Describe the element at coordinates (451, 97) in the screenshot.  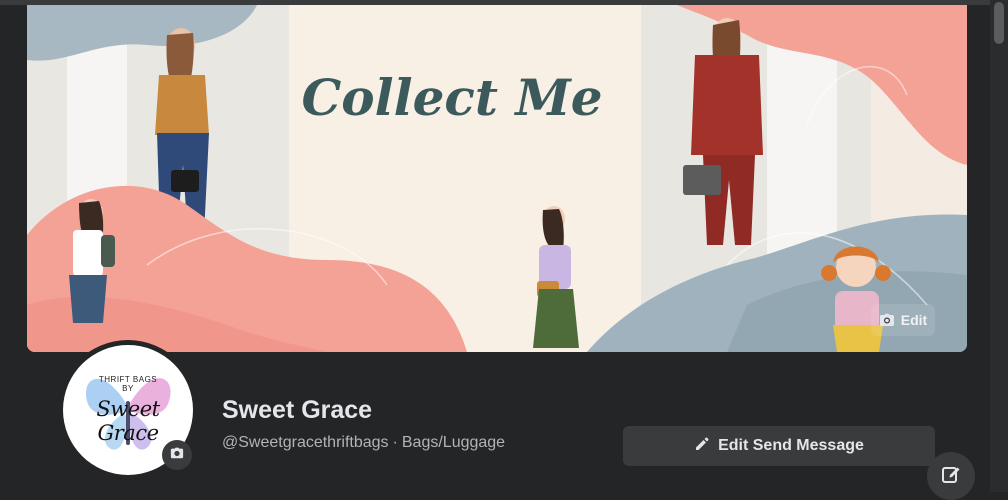
I see `cover-headline: Collect Me` at that location.